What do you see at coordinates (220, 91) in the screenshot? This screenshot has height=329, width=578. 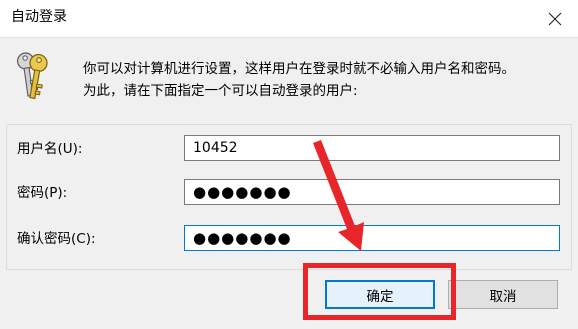 I see `description-line-2: 为此，请在下面指定一个可以自动登录的用户:` at bounding box center [220, 91].